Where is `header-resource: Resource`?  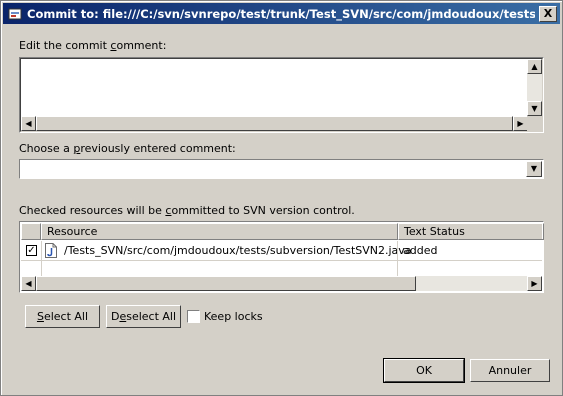
header-resource: Resource is located at coordinates (219, 231).